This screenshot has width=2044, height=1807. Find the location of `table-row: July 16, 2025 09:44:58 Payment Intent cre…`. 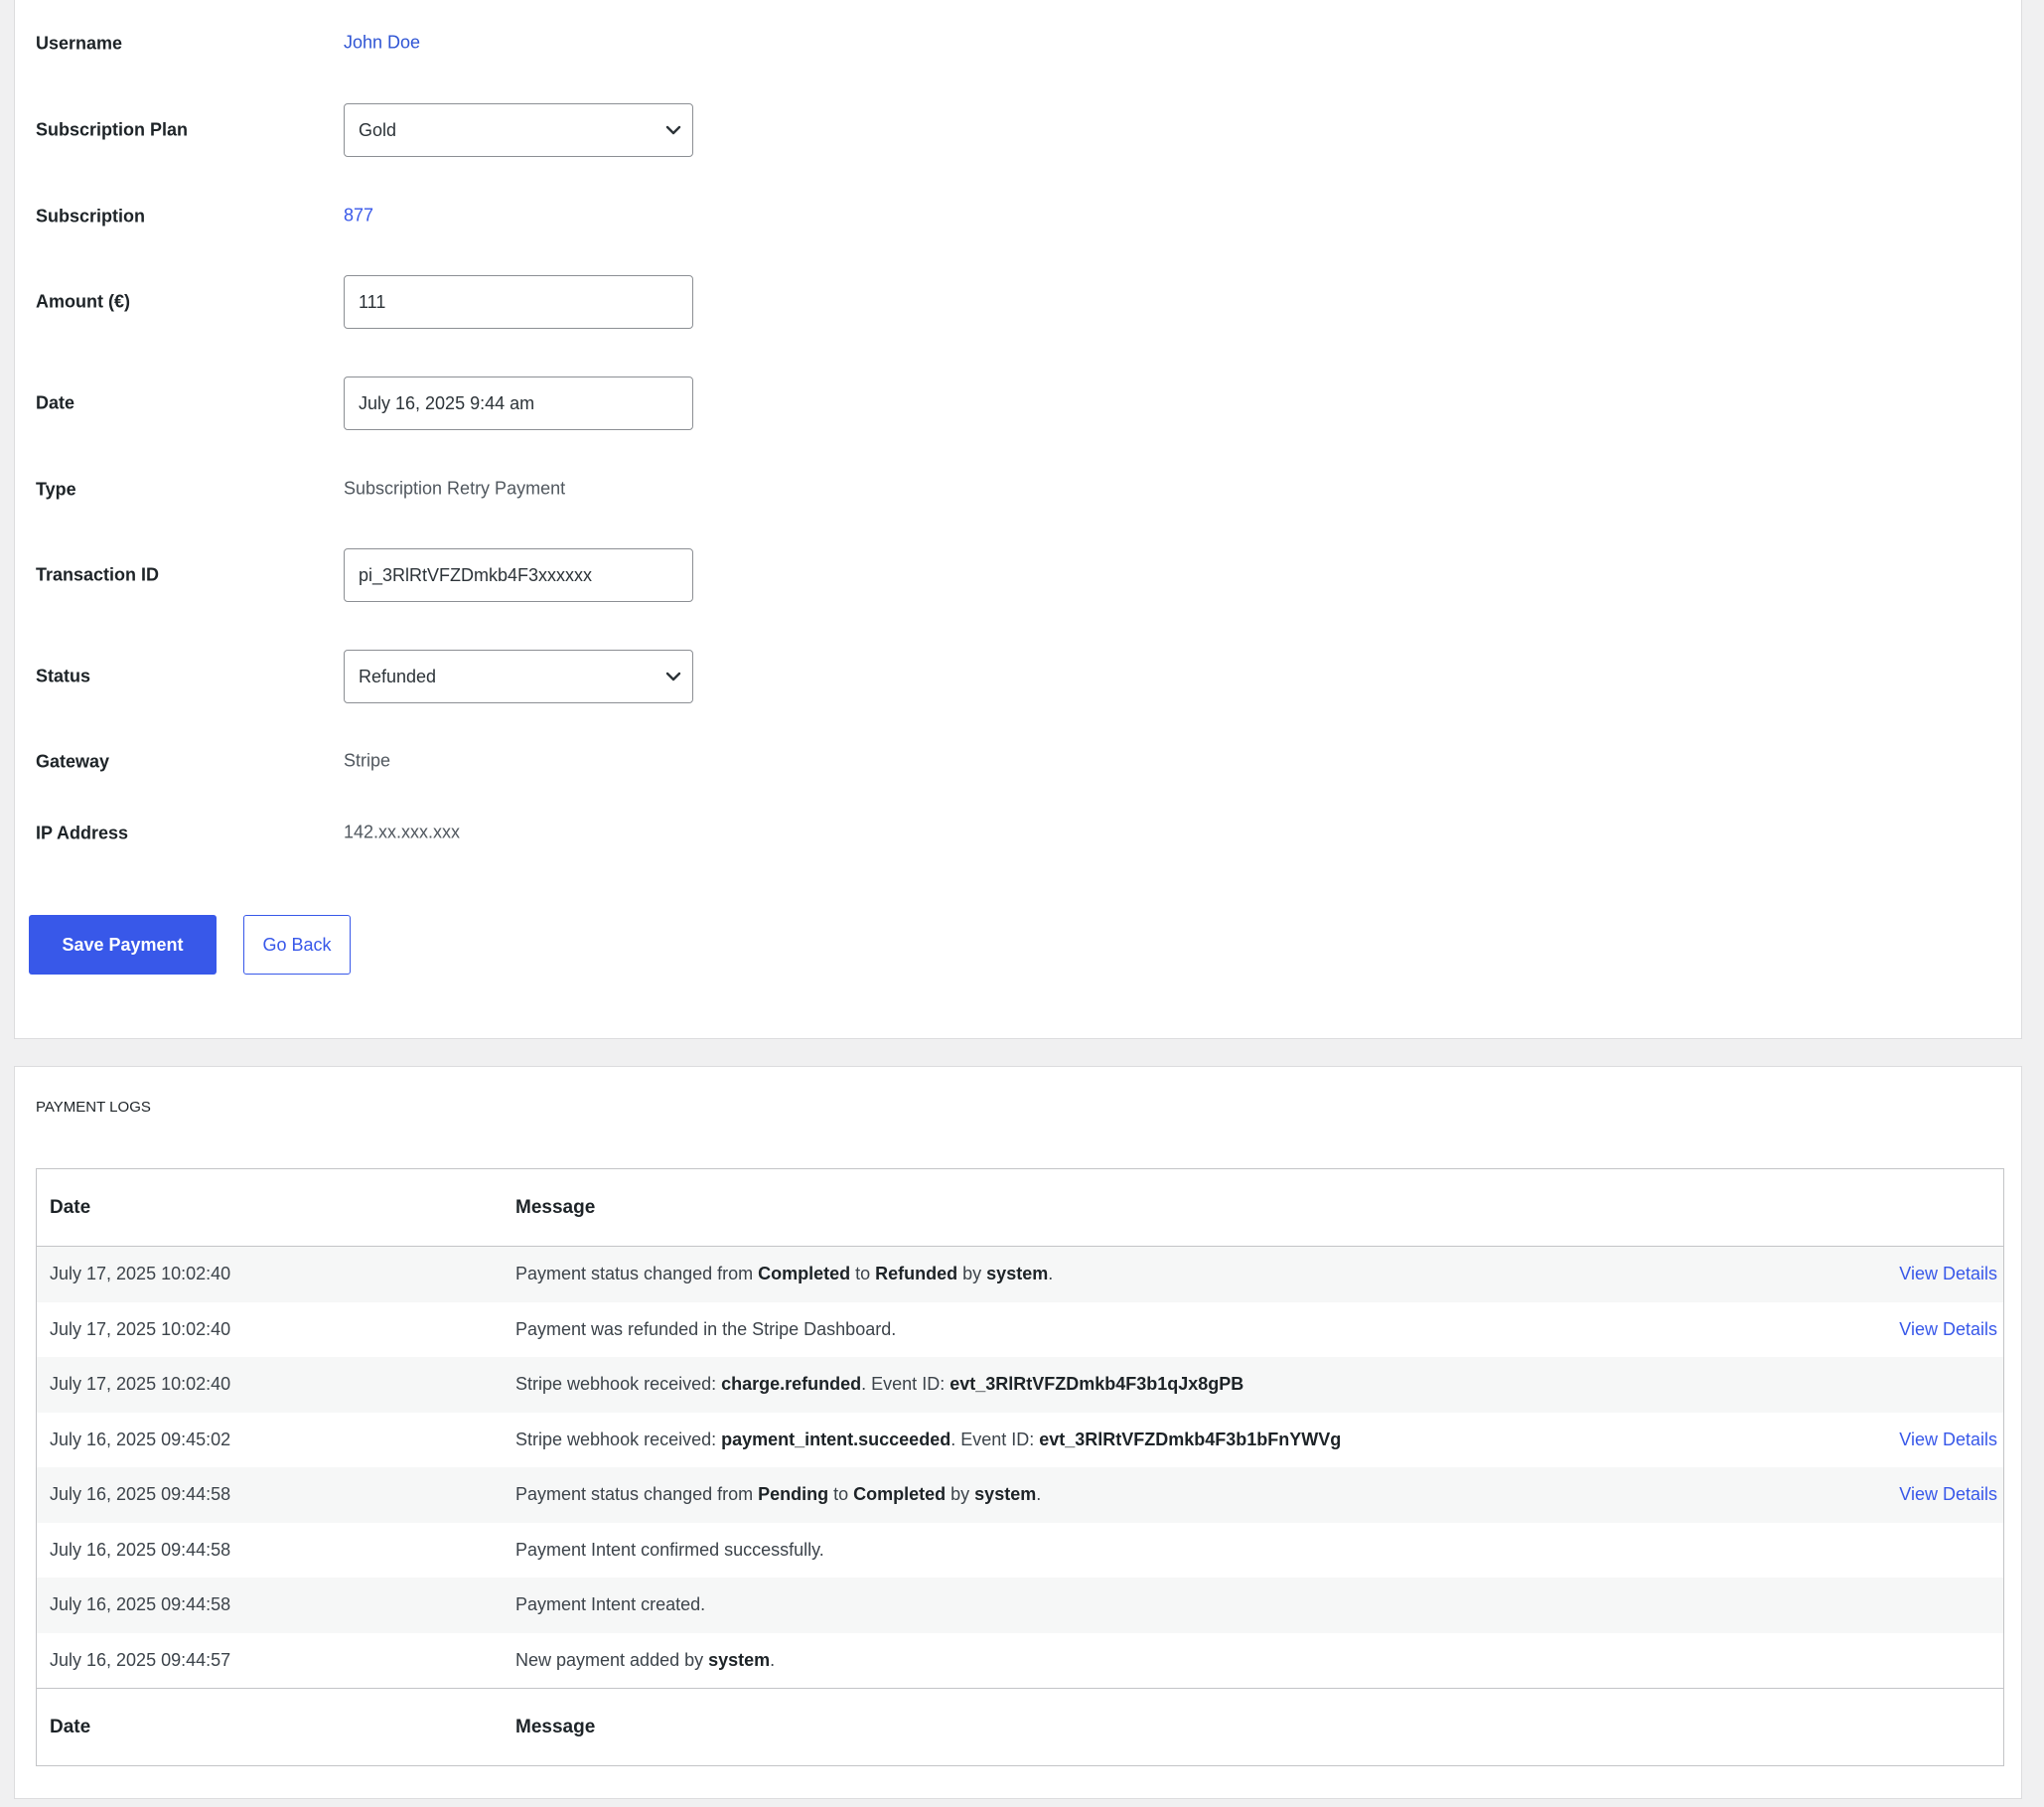

table-row: July 16, 2025 09:44:58 Payment Intent cre… is located at coordinates (1020, 1605).